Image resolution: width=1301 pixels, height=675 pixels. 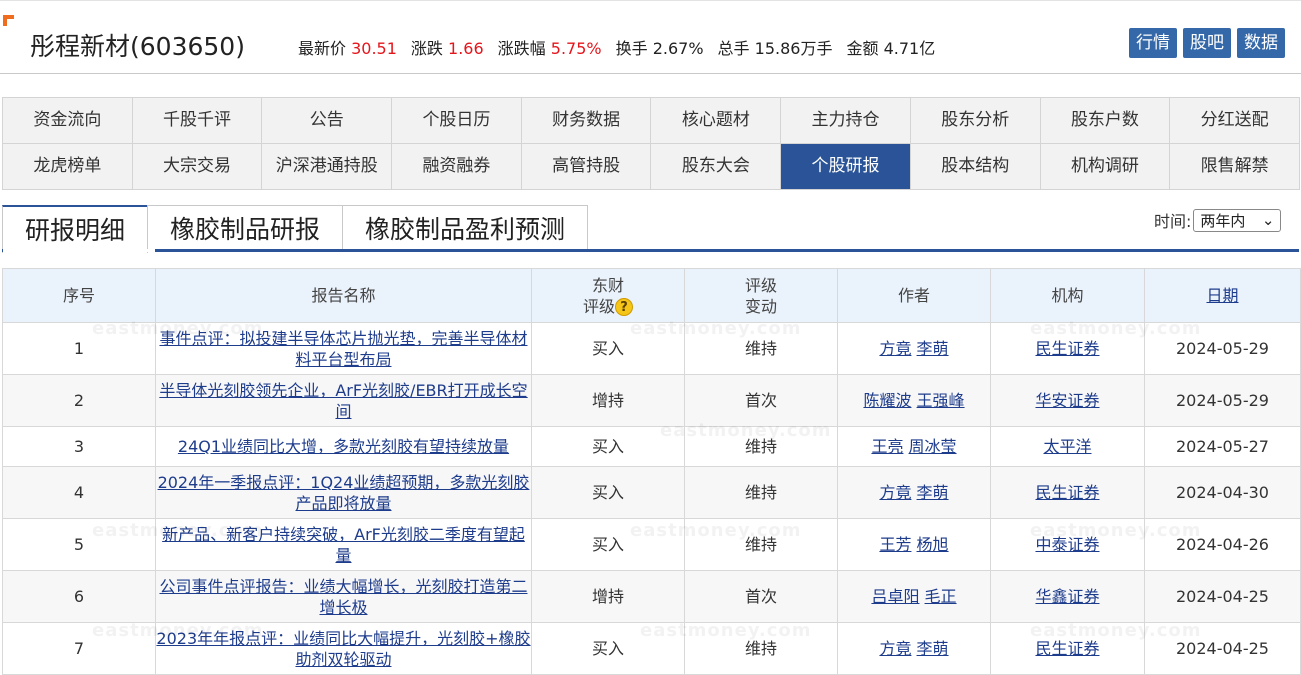 I want to click on nav-item: 限售解禁, so click(x=1235, y=167).